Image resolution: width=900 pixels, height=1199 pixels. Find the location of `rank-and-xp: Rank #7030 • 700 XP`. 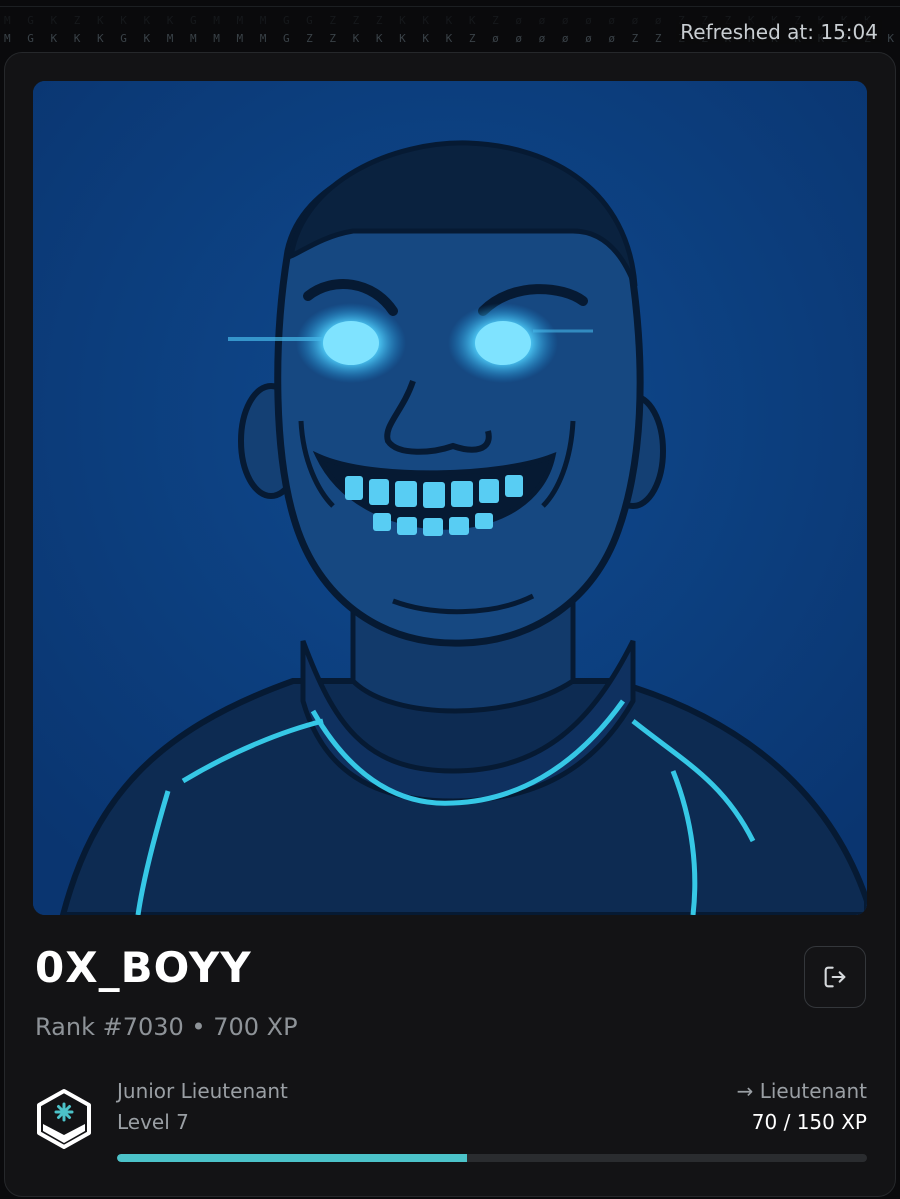

rank-and-xp: Rank #7030 • 700 XP is located at coordinates (166, 1027).